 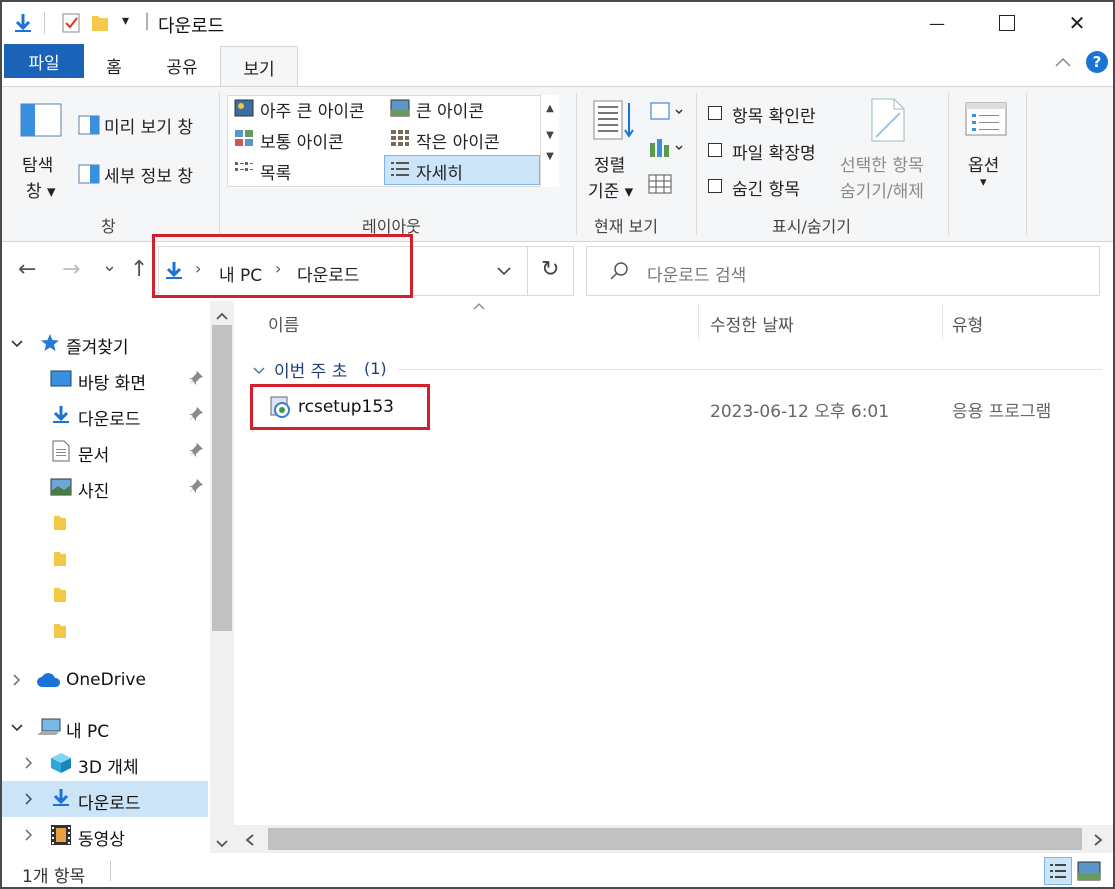 I want to click on new-folder-icon, so click(x=100, y=25).